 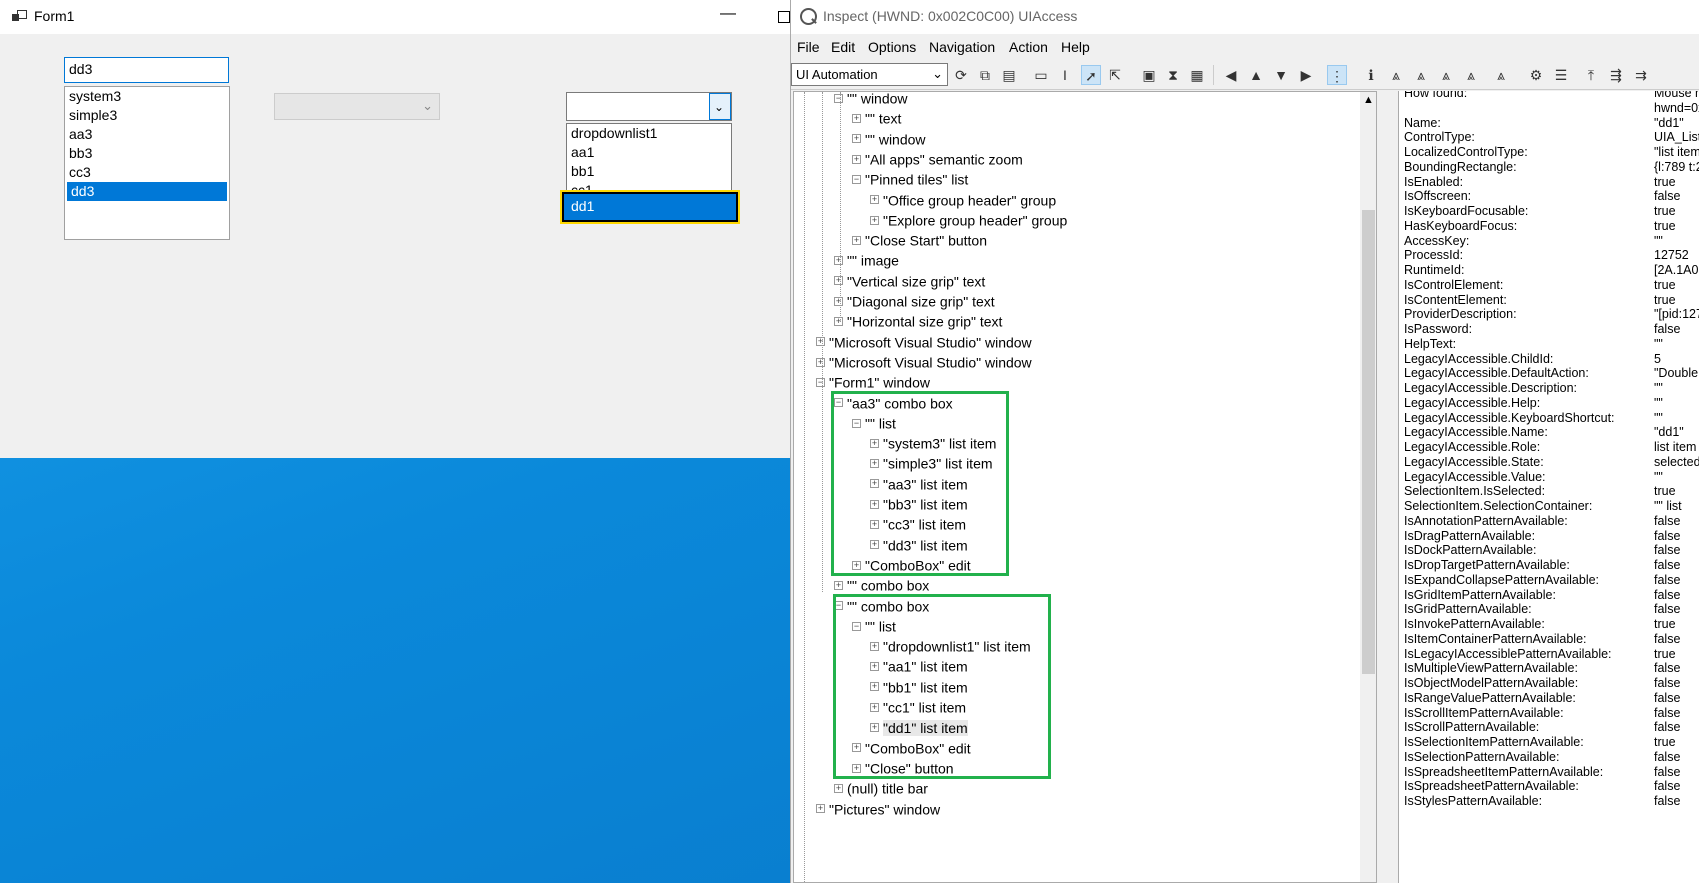 I want to click on expand-all-icon: ⇶, so click(x=1616, y=75).